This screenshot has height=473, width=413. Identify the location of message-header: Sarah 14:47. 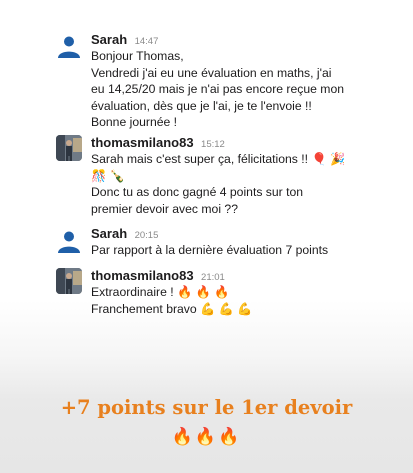
(124, 40).